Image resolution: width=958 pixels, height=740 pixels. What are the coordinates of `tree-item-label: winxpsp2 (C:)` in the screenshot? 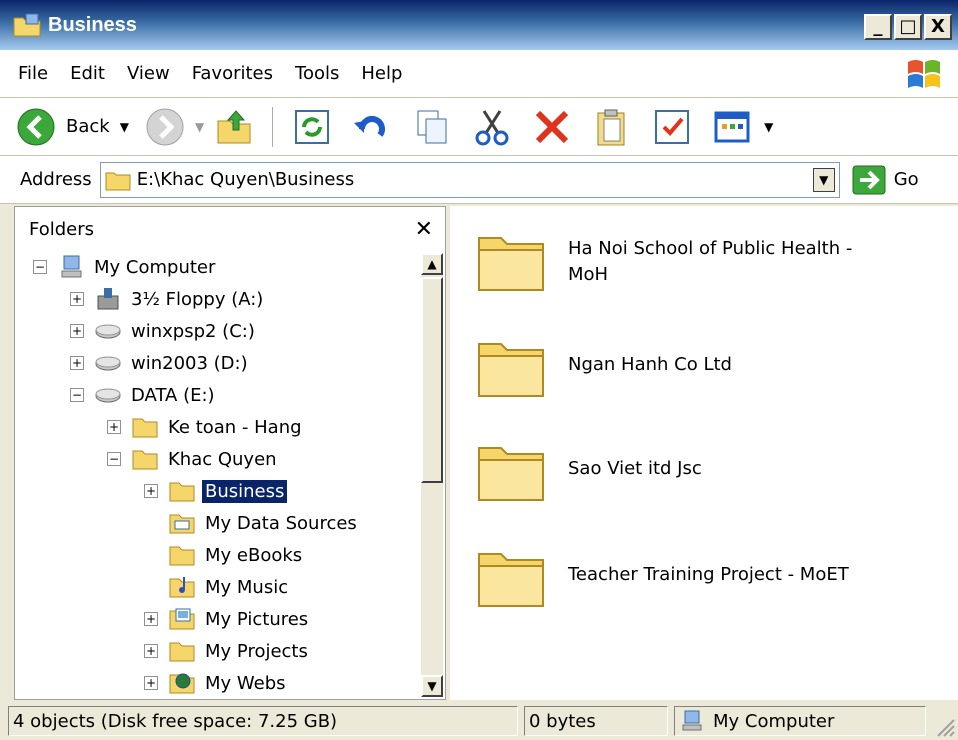 It's located at (193, 331).